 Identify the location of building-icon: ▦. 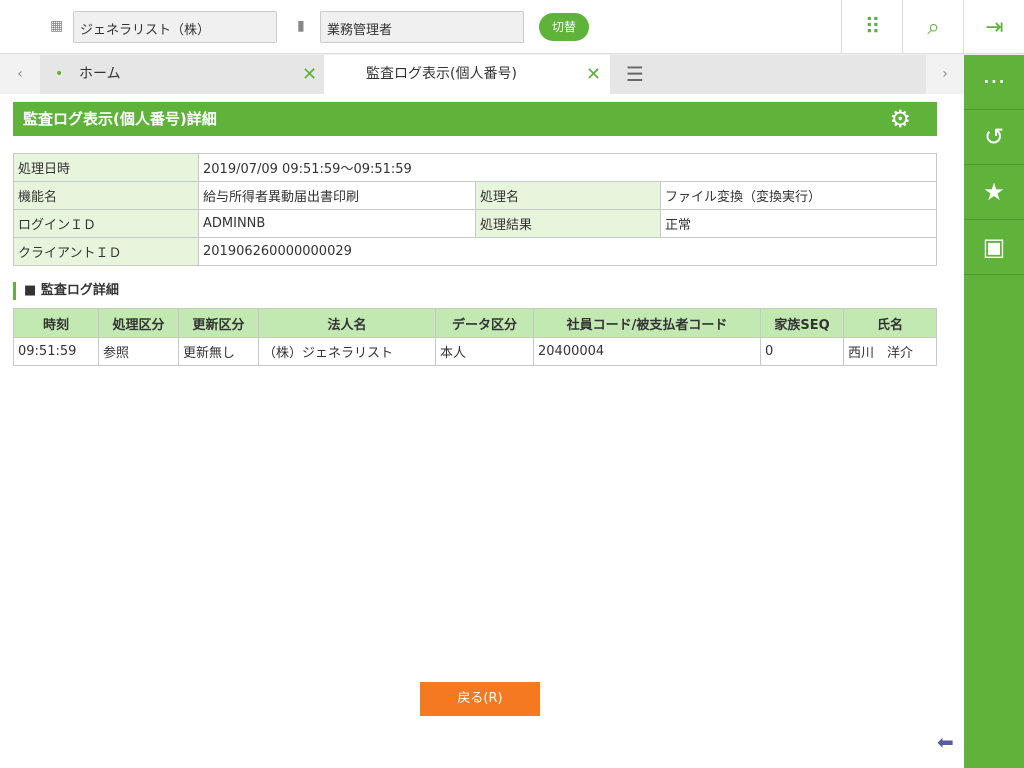
(57, 26).